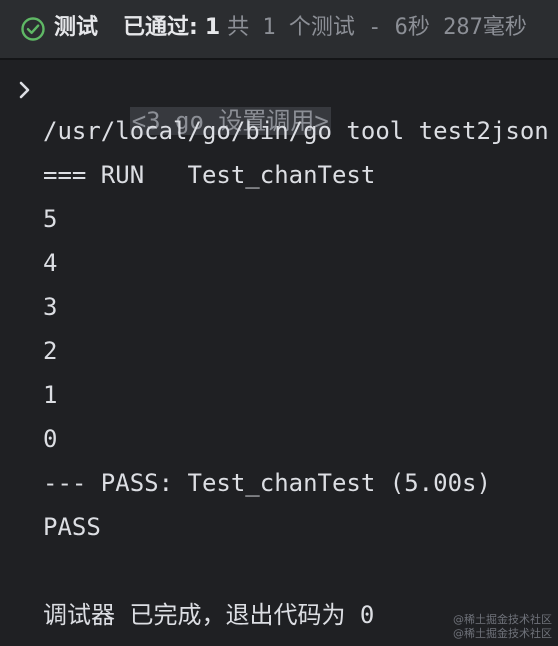 The width and height of the screenshot is (558, 646). I want to click on console-line: 2, so click(50, 351).